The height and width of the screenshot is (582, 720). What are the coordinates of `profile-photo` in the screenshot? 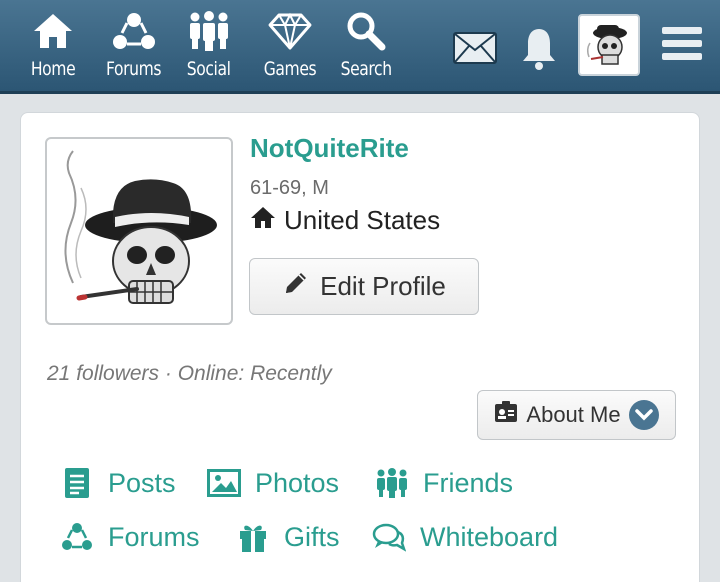 It's located at (139, 231).